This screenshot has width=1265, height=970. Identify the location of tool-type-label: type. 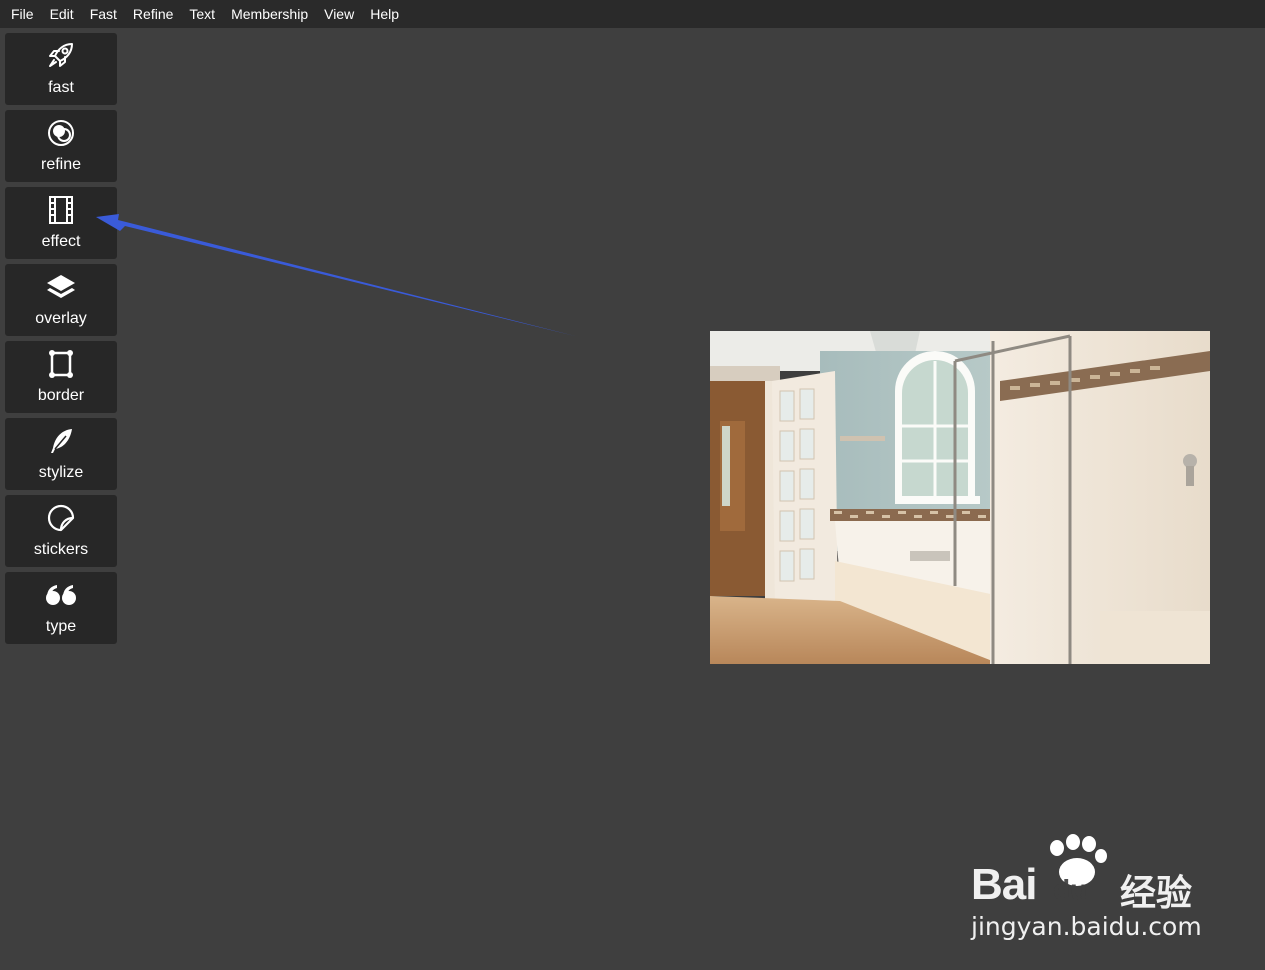
(61, 626).